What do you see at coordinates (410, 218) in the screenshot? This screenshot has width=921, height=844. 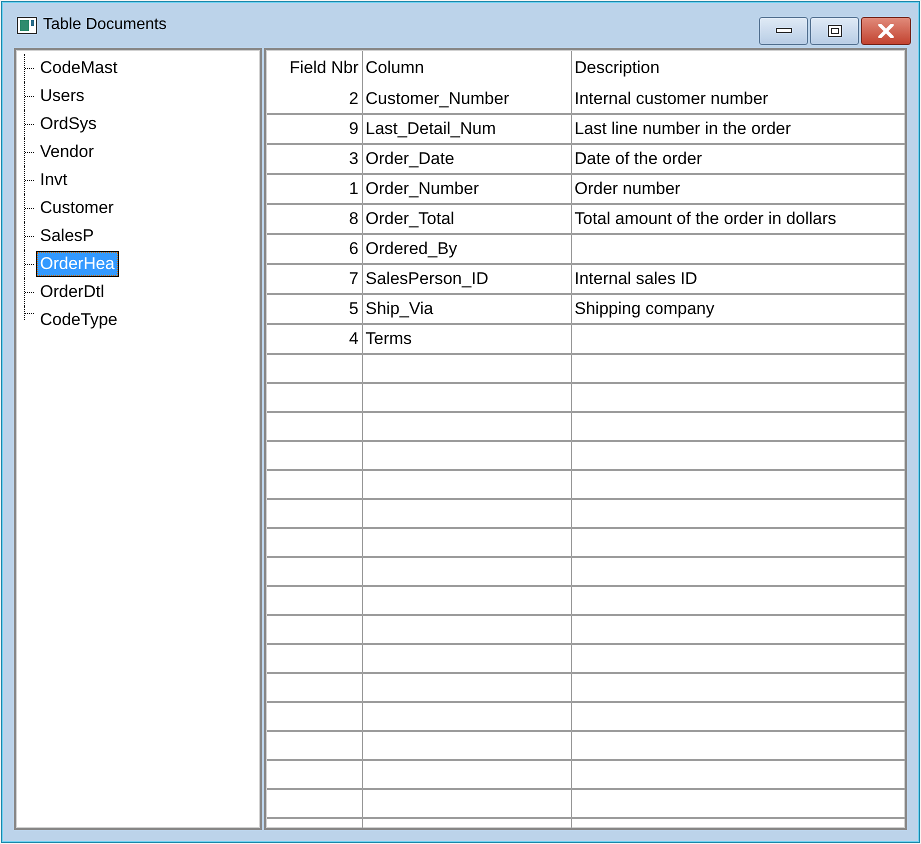 I see `column-name-cell: Order_Total` at bounding box center [410, 218].